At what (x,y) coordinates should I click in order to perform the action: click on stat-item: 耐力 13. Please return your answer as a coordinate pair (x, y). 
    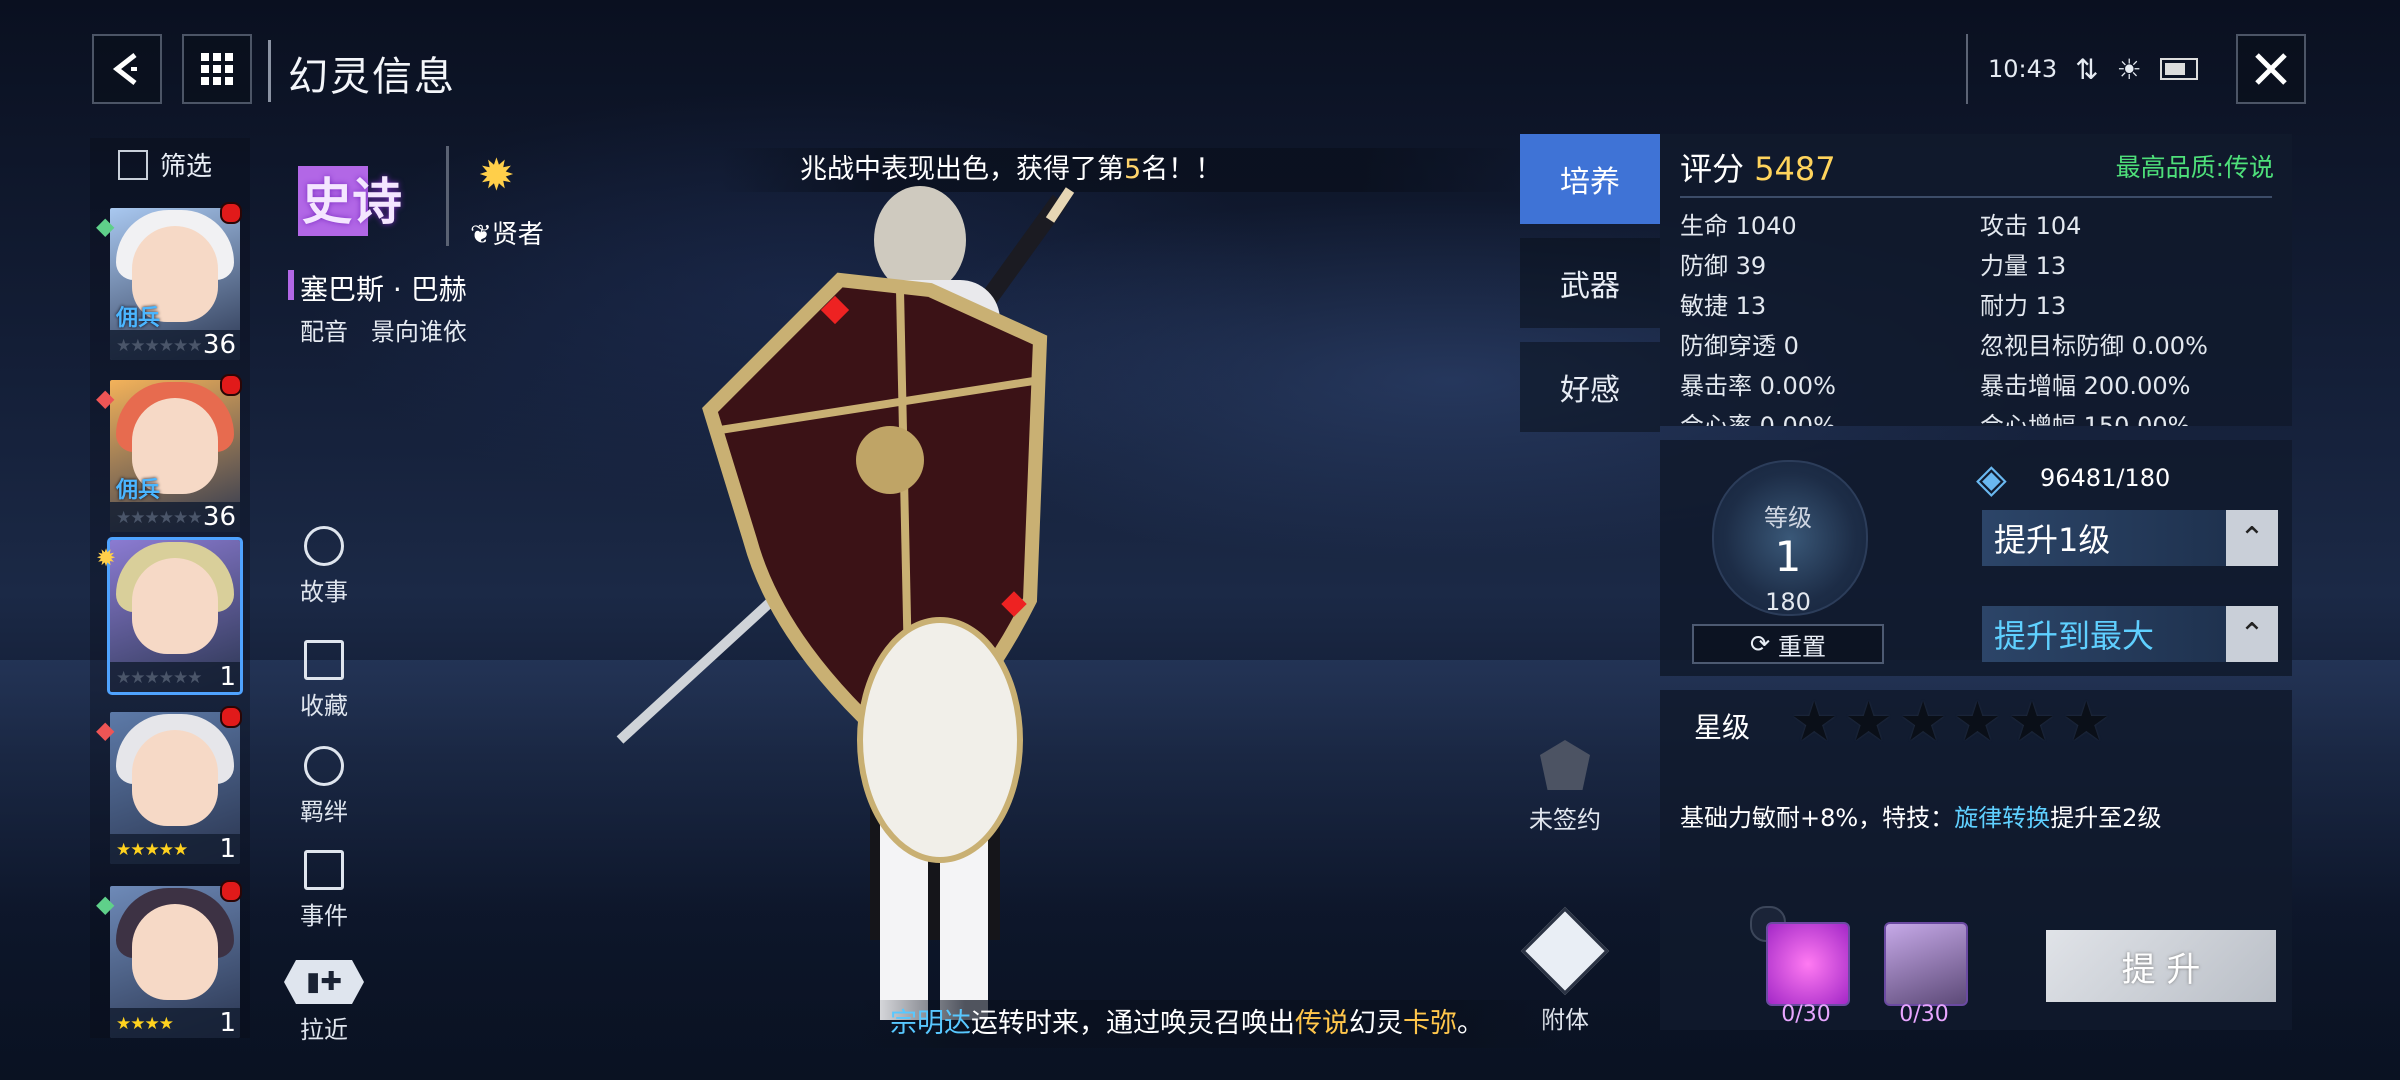
    Looking at the image, I should click on (2023, 306).